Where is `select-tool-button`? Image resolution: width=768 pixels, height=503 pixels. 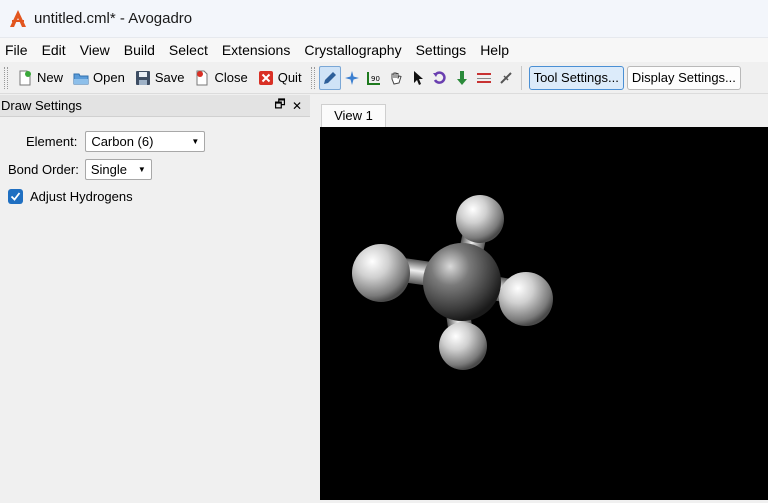
select-tool-button is located at coordinates (418, 78).